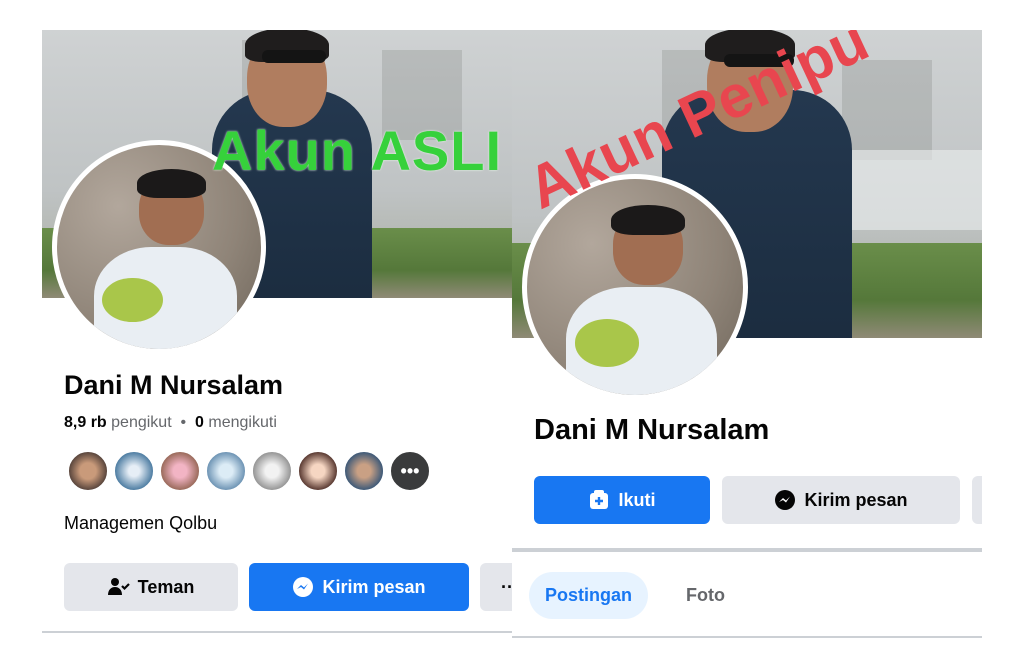 The image size is (1024, 671). Describe the element at coordinates (599, 500) in the screenshot. I see `follow-icon` at that location.